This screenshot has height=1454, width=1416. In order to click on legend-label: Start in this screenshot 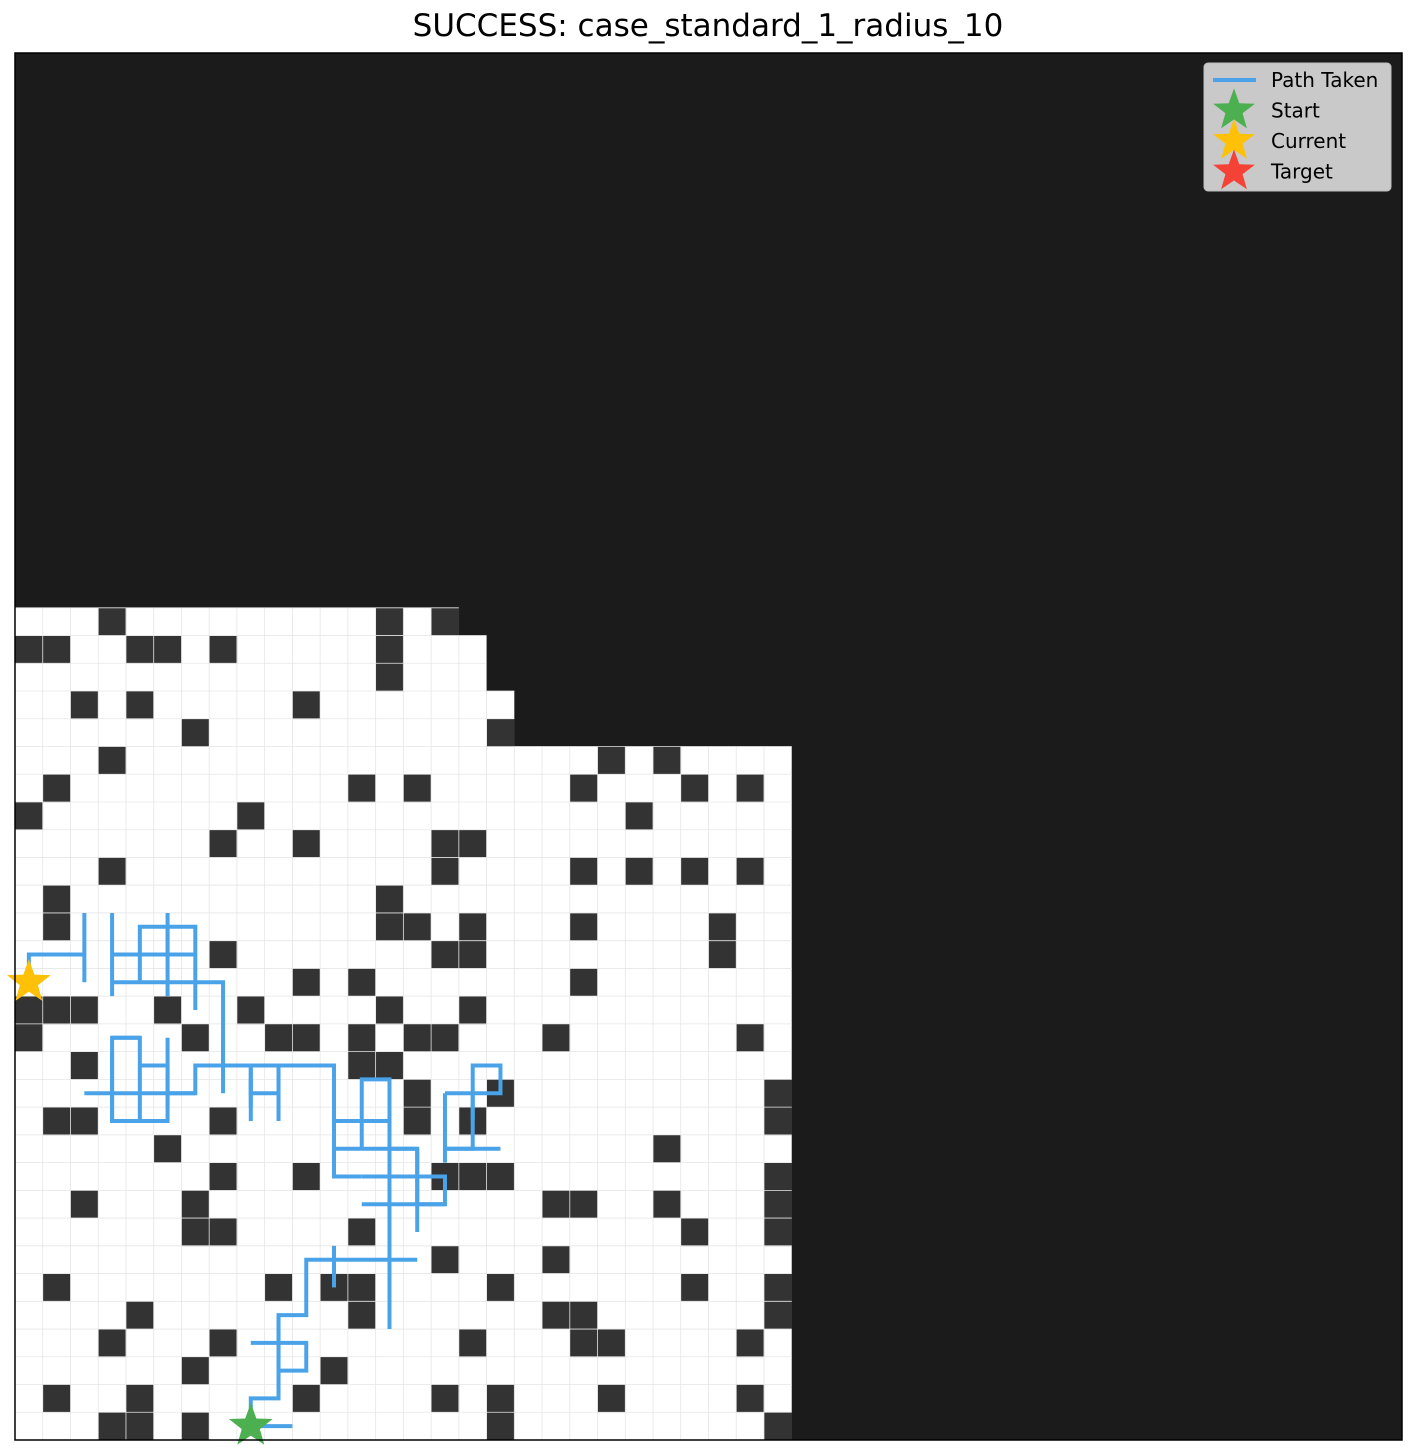, I will do `click(1295, 111)`.